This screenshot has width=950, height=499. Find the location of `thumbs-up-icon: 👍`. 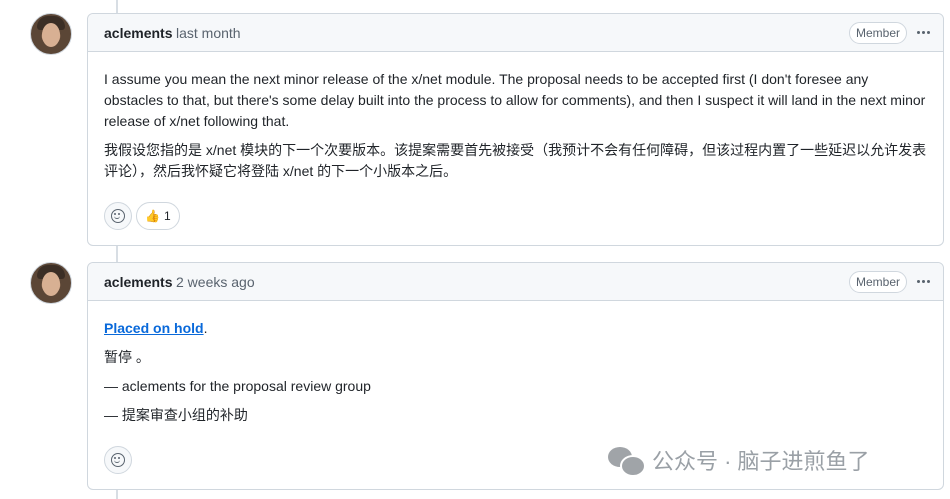

thumbs-up-icon: 👍 is located at coordinates (152, 216).